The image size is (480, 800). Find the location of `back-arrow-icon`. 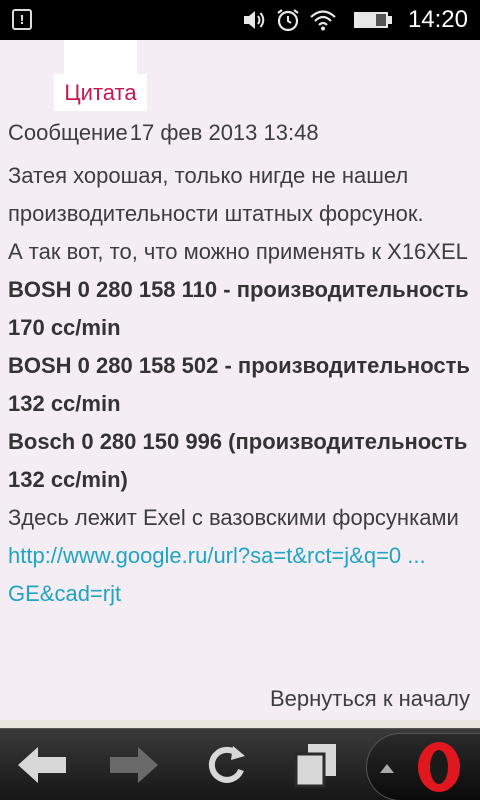

back-arrow-icon is located at coordinates (42, 765).